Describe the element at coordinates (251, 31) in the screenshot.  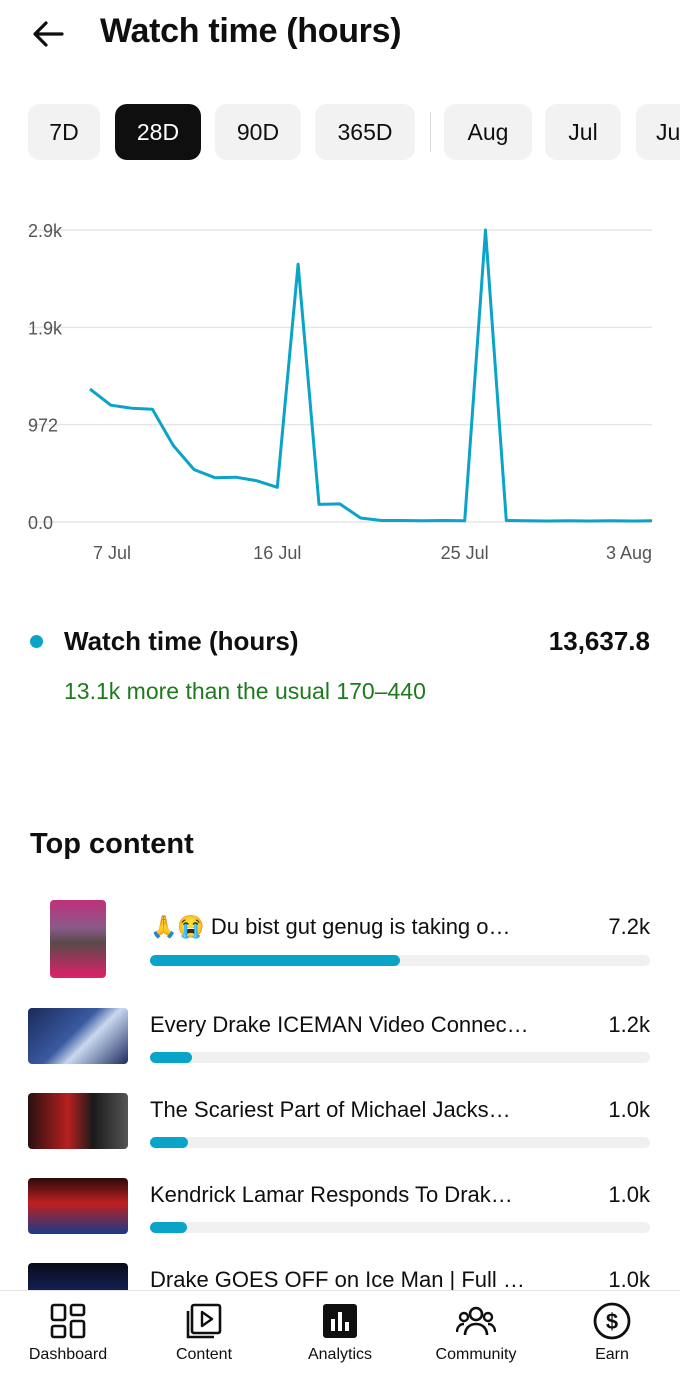
I see `page-title: Watch time (hours)` at that location.